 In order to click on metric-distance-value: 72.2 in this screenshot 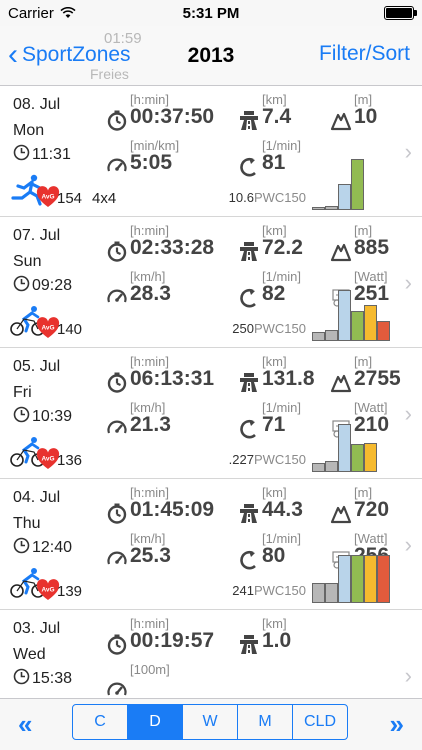, I will do `click(282, 247)`.